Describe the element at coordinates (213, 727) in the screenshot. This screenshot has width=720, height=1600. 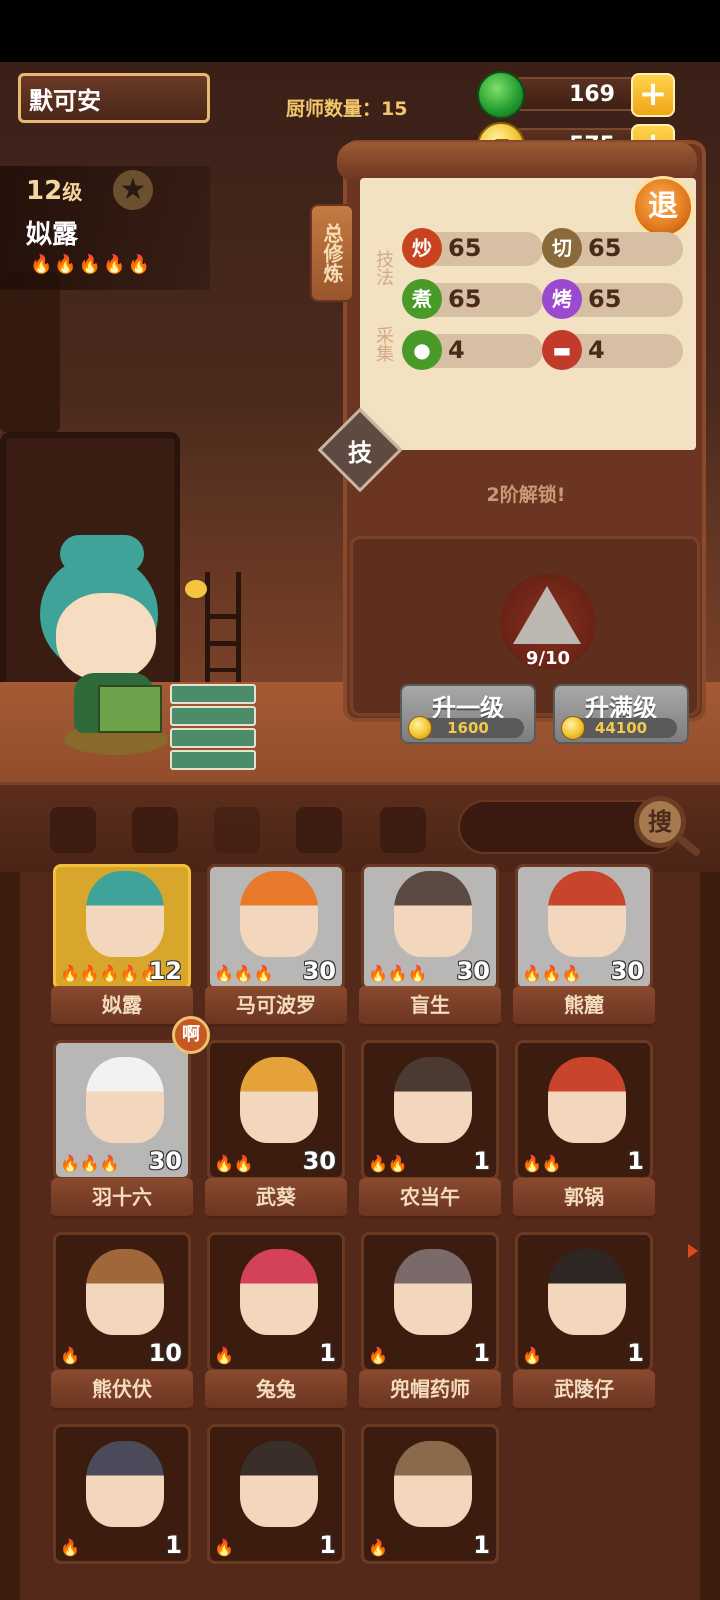
I see `book-stack` at that location.